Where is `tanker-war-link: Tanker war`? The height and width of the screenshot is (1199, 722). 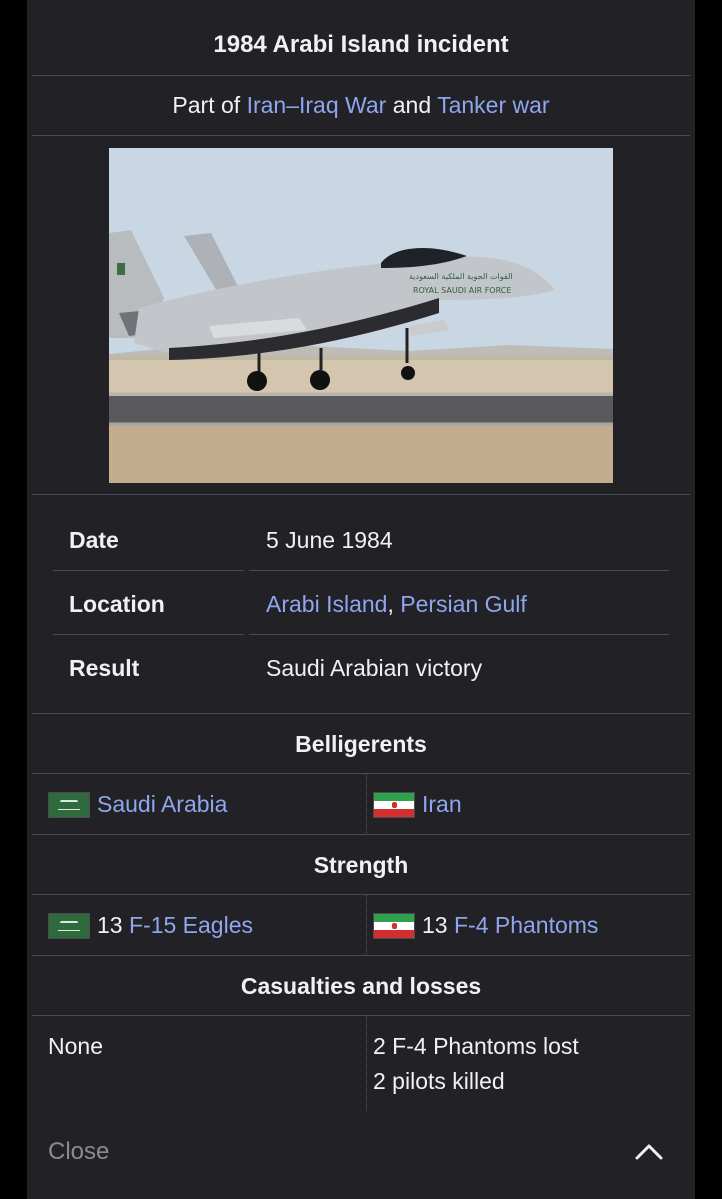 tanker-war-link: Tanker war is located at coordinates (493, 105).